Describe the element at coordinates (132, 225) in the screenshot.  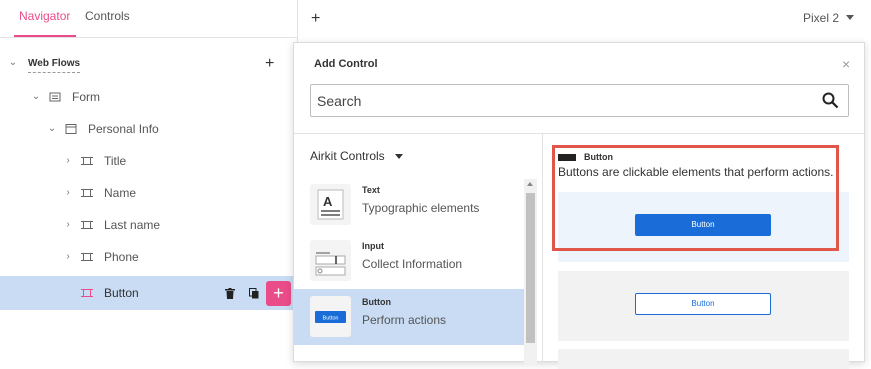
I see `tree-item-label: Last name` at that location.